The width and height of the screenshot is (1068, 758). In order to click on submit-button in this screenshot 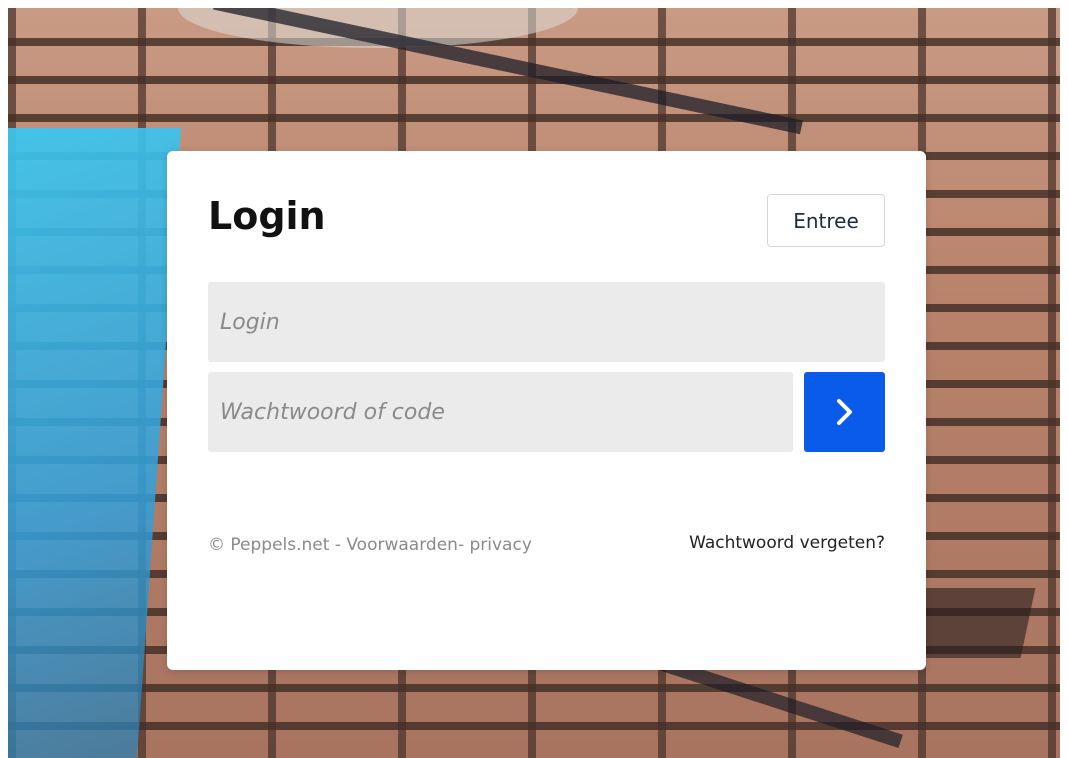, I will do `click(844, 412)`.